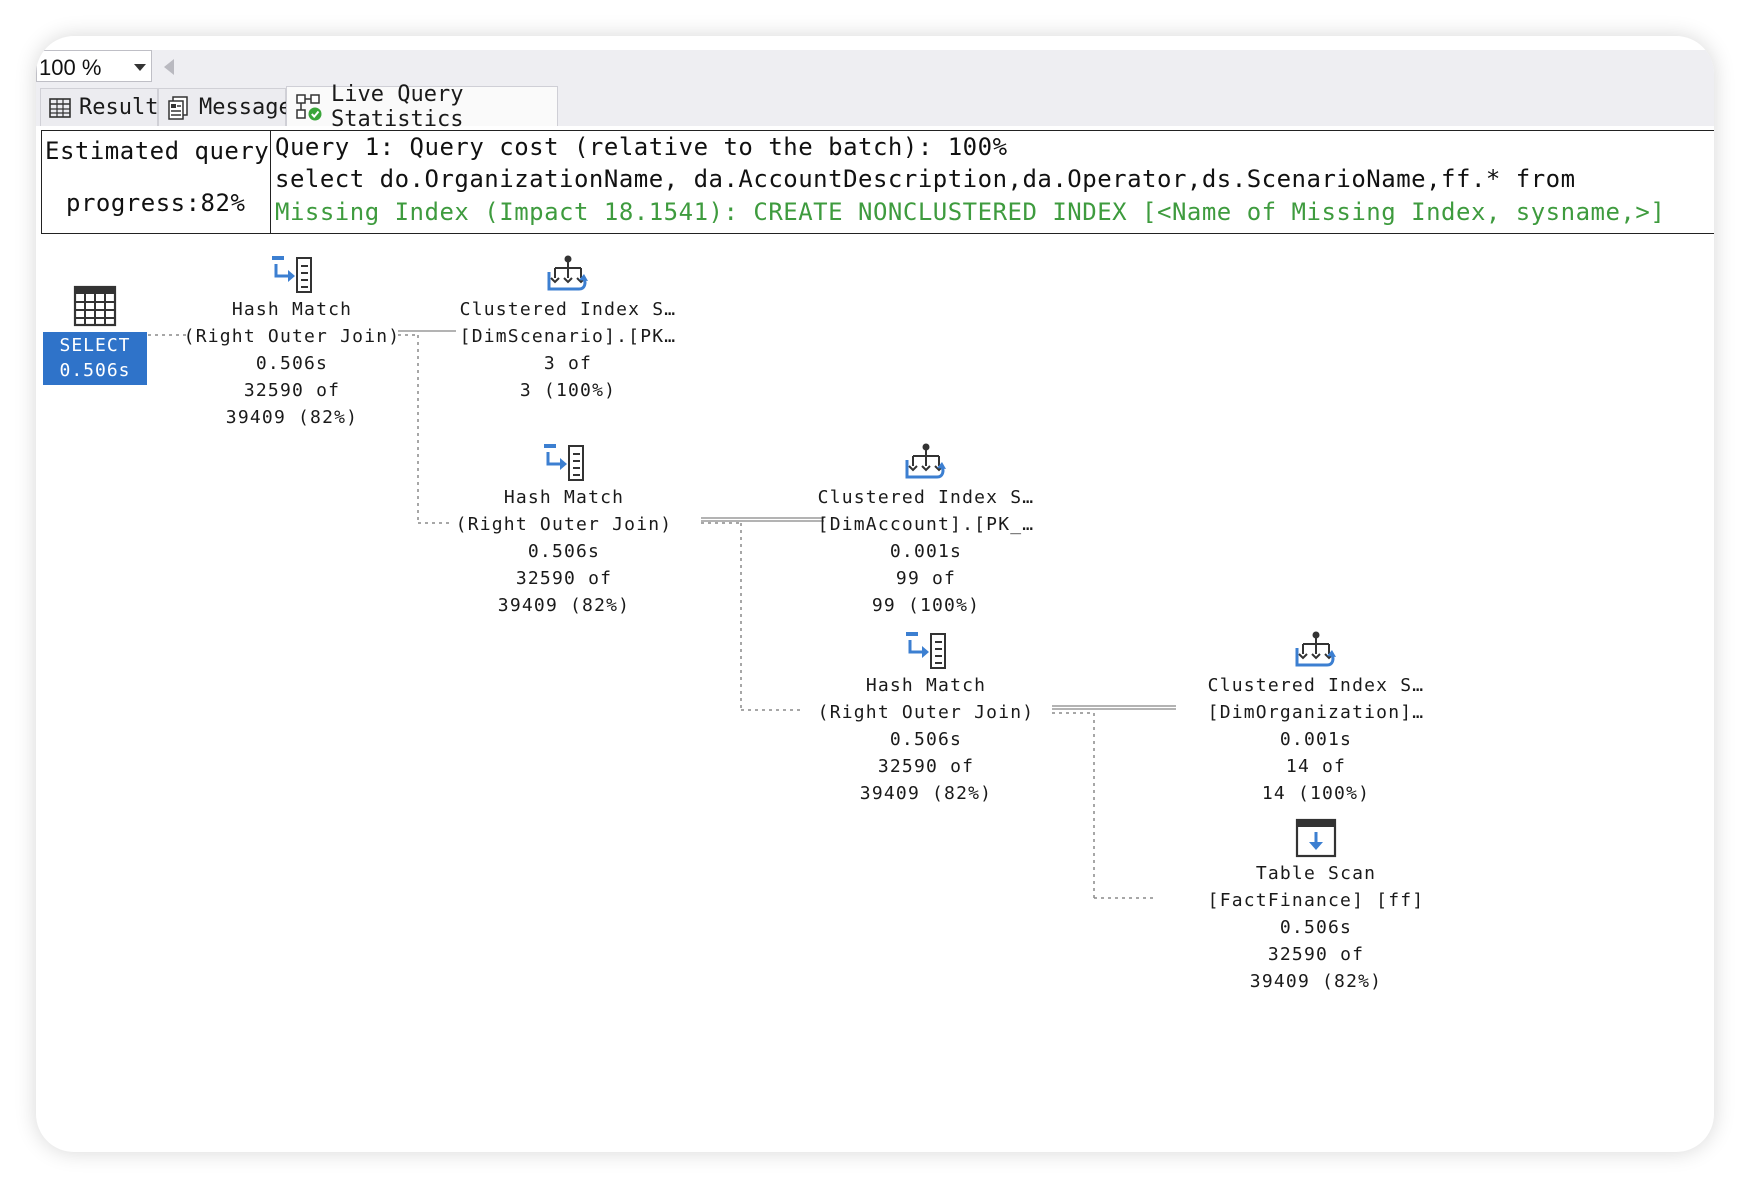 This screenshot has width=1750, height=1188. What do you see at coordinates (875, 107) in the screenshot?
I see `results-tabbar: Results Messages Live Query Statistics` at bounding box center [875, 107].